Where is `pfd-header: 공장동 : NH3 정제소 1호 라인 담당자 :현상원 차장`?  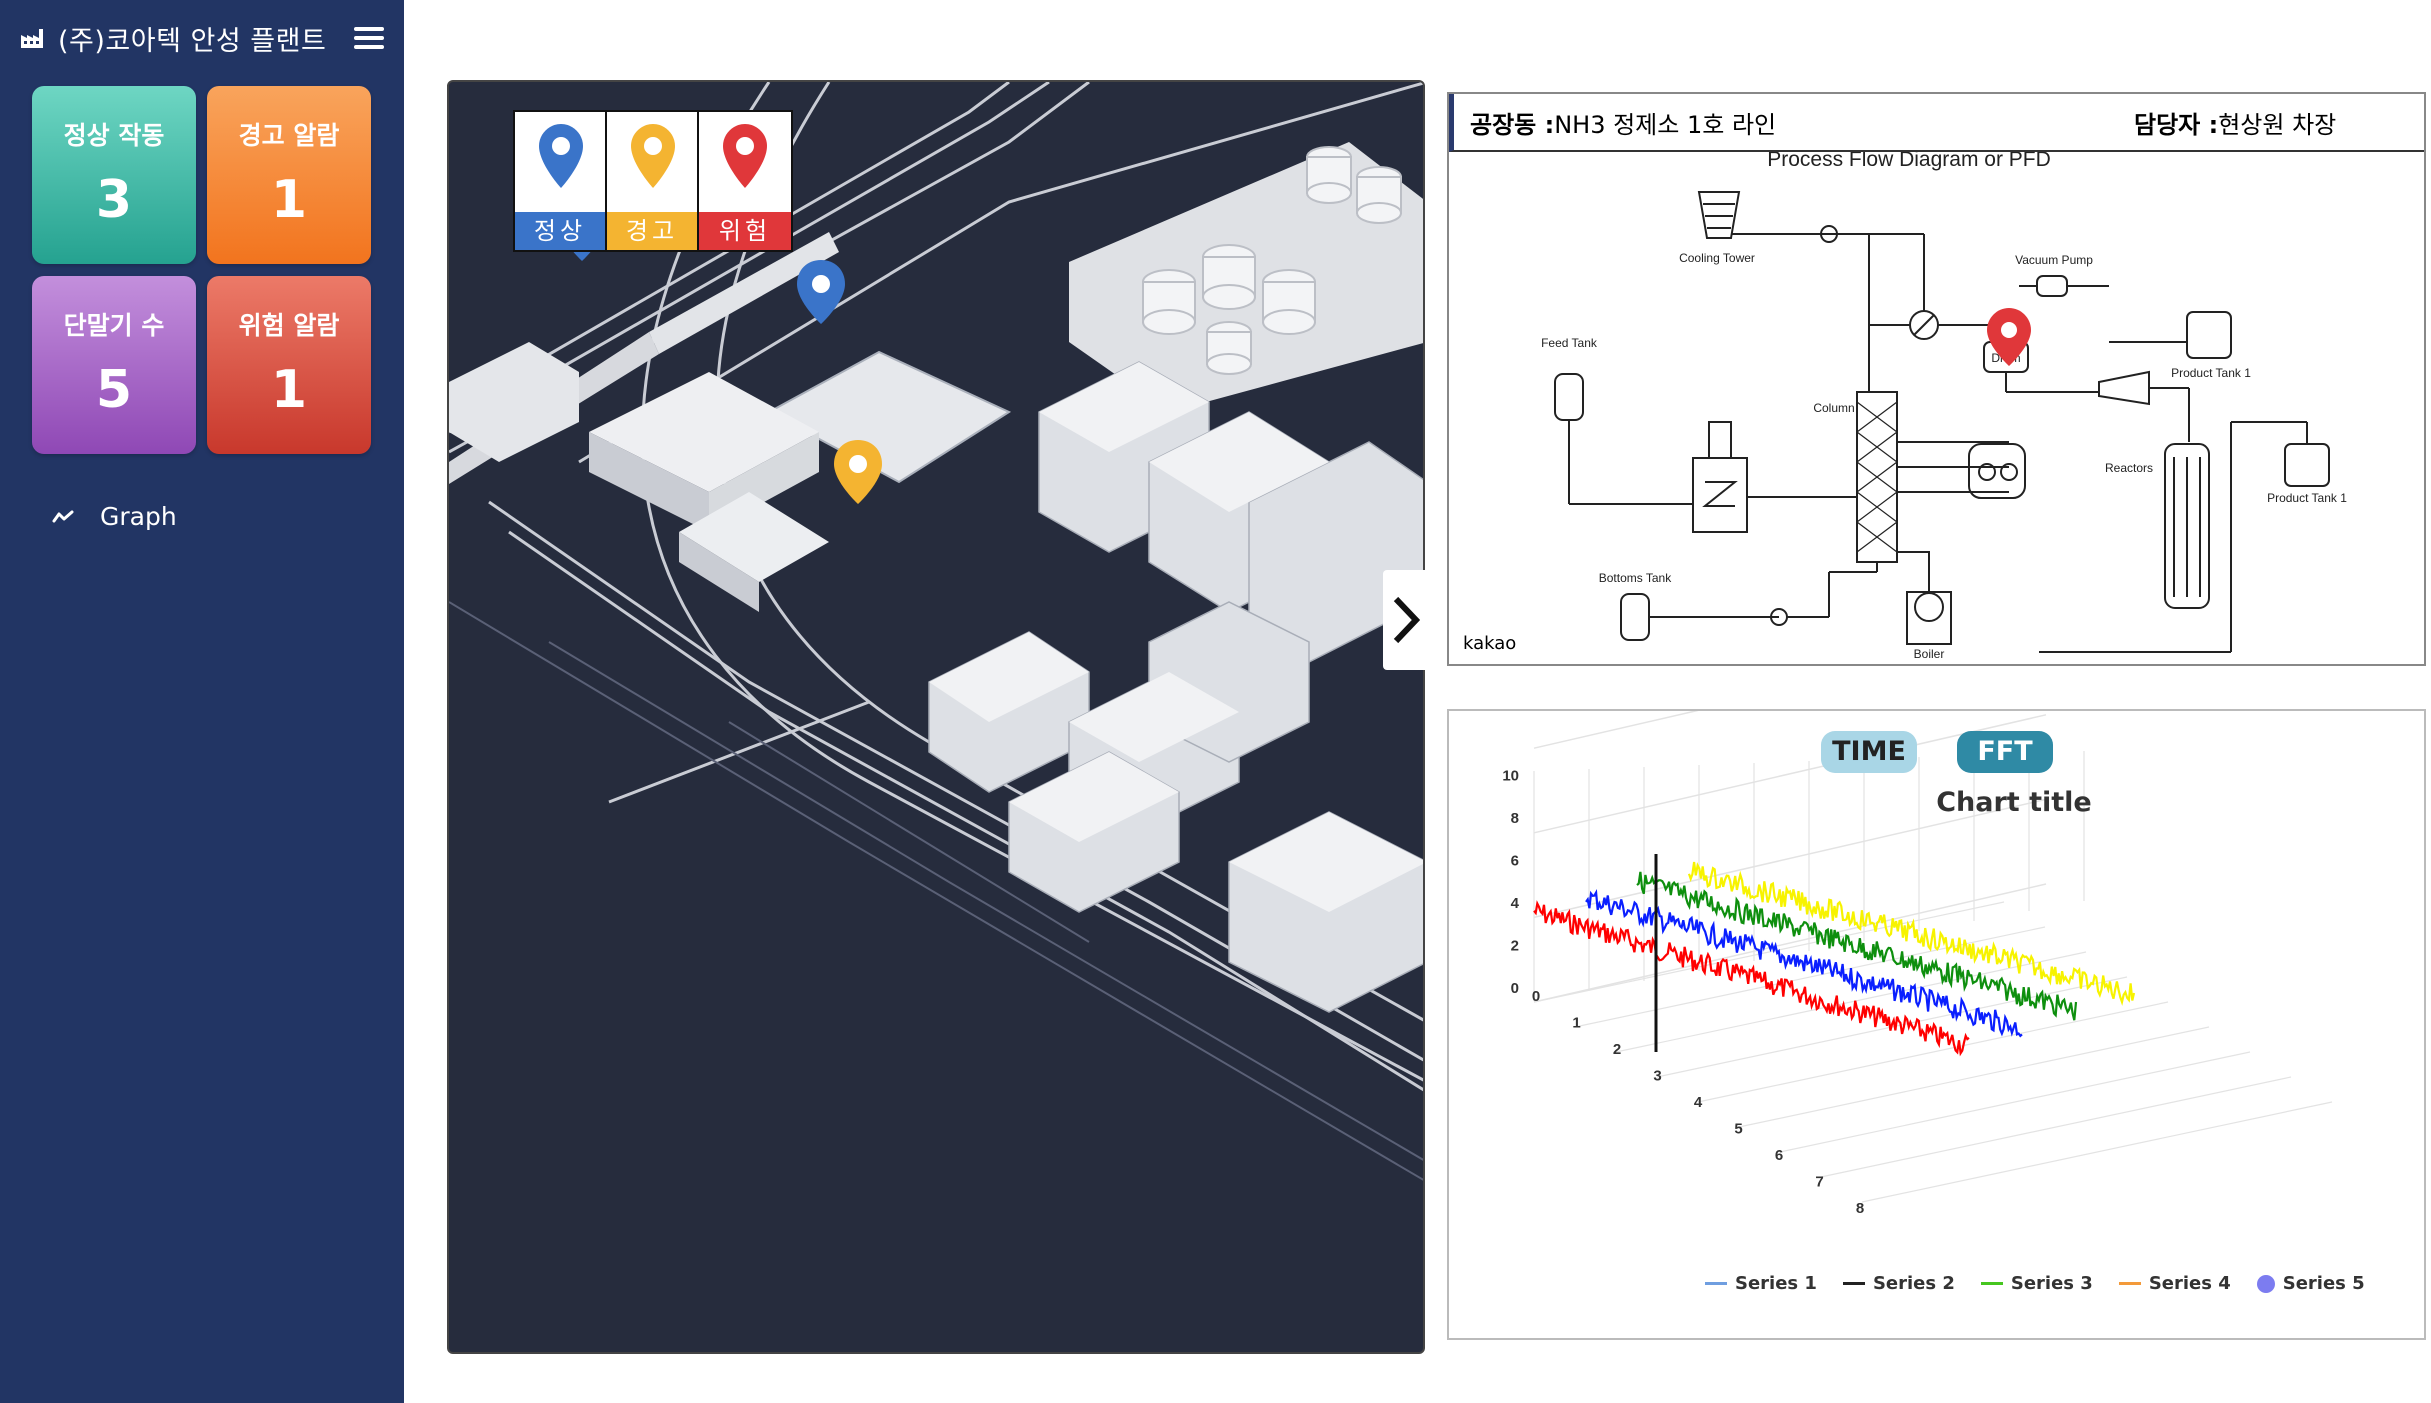
pfd-header: 공장동 : NH3 정제소 1호 라인 담당자 :현상원 차장 is located at coordinates (1936, 123).